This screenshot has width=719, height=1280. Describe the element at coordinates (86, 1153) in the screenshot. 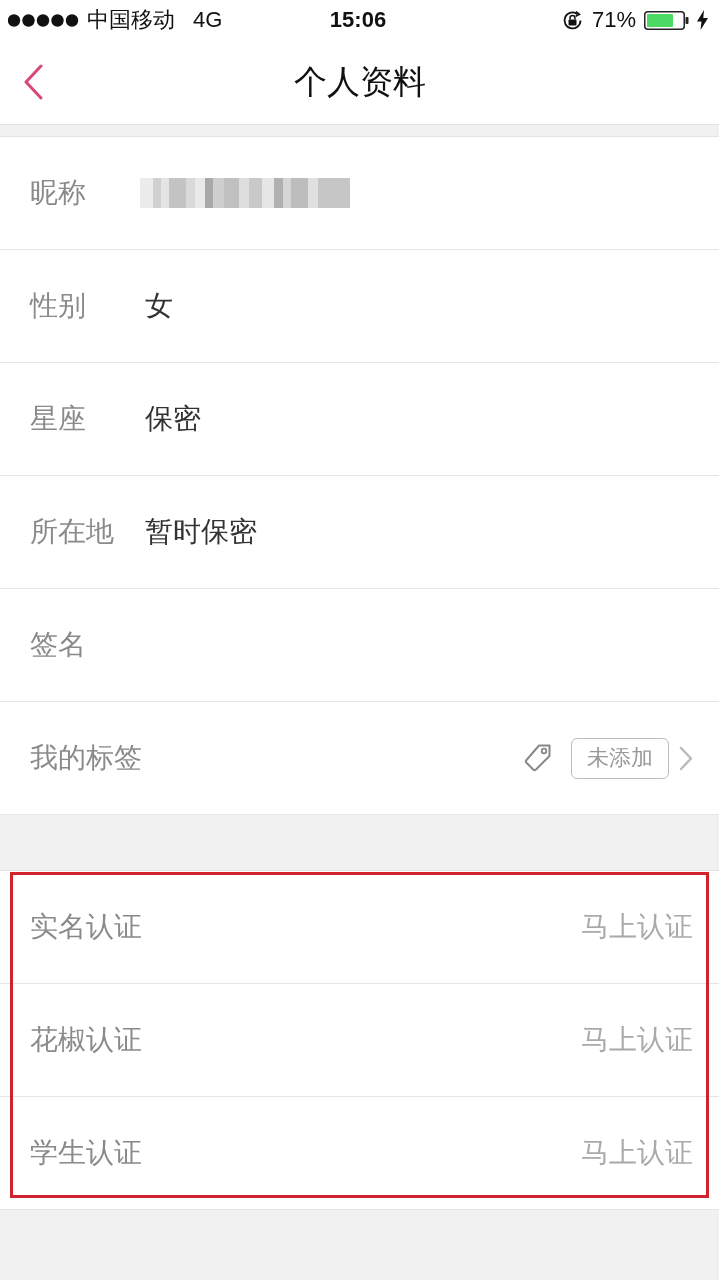

I see `field-label: 学生认证` at that location.